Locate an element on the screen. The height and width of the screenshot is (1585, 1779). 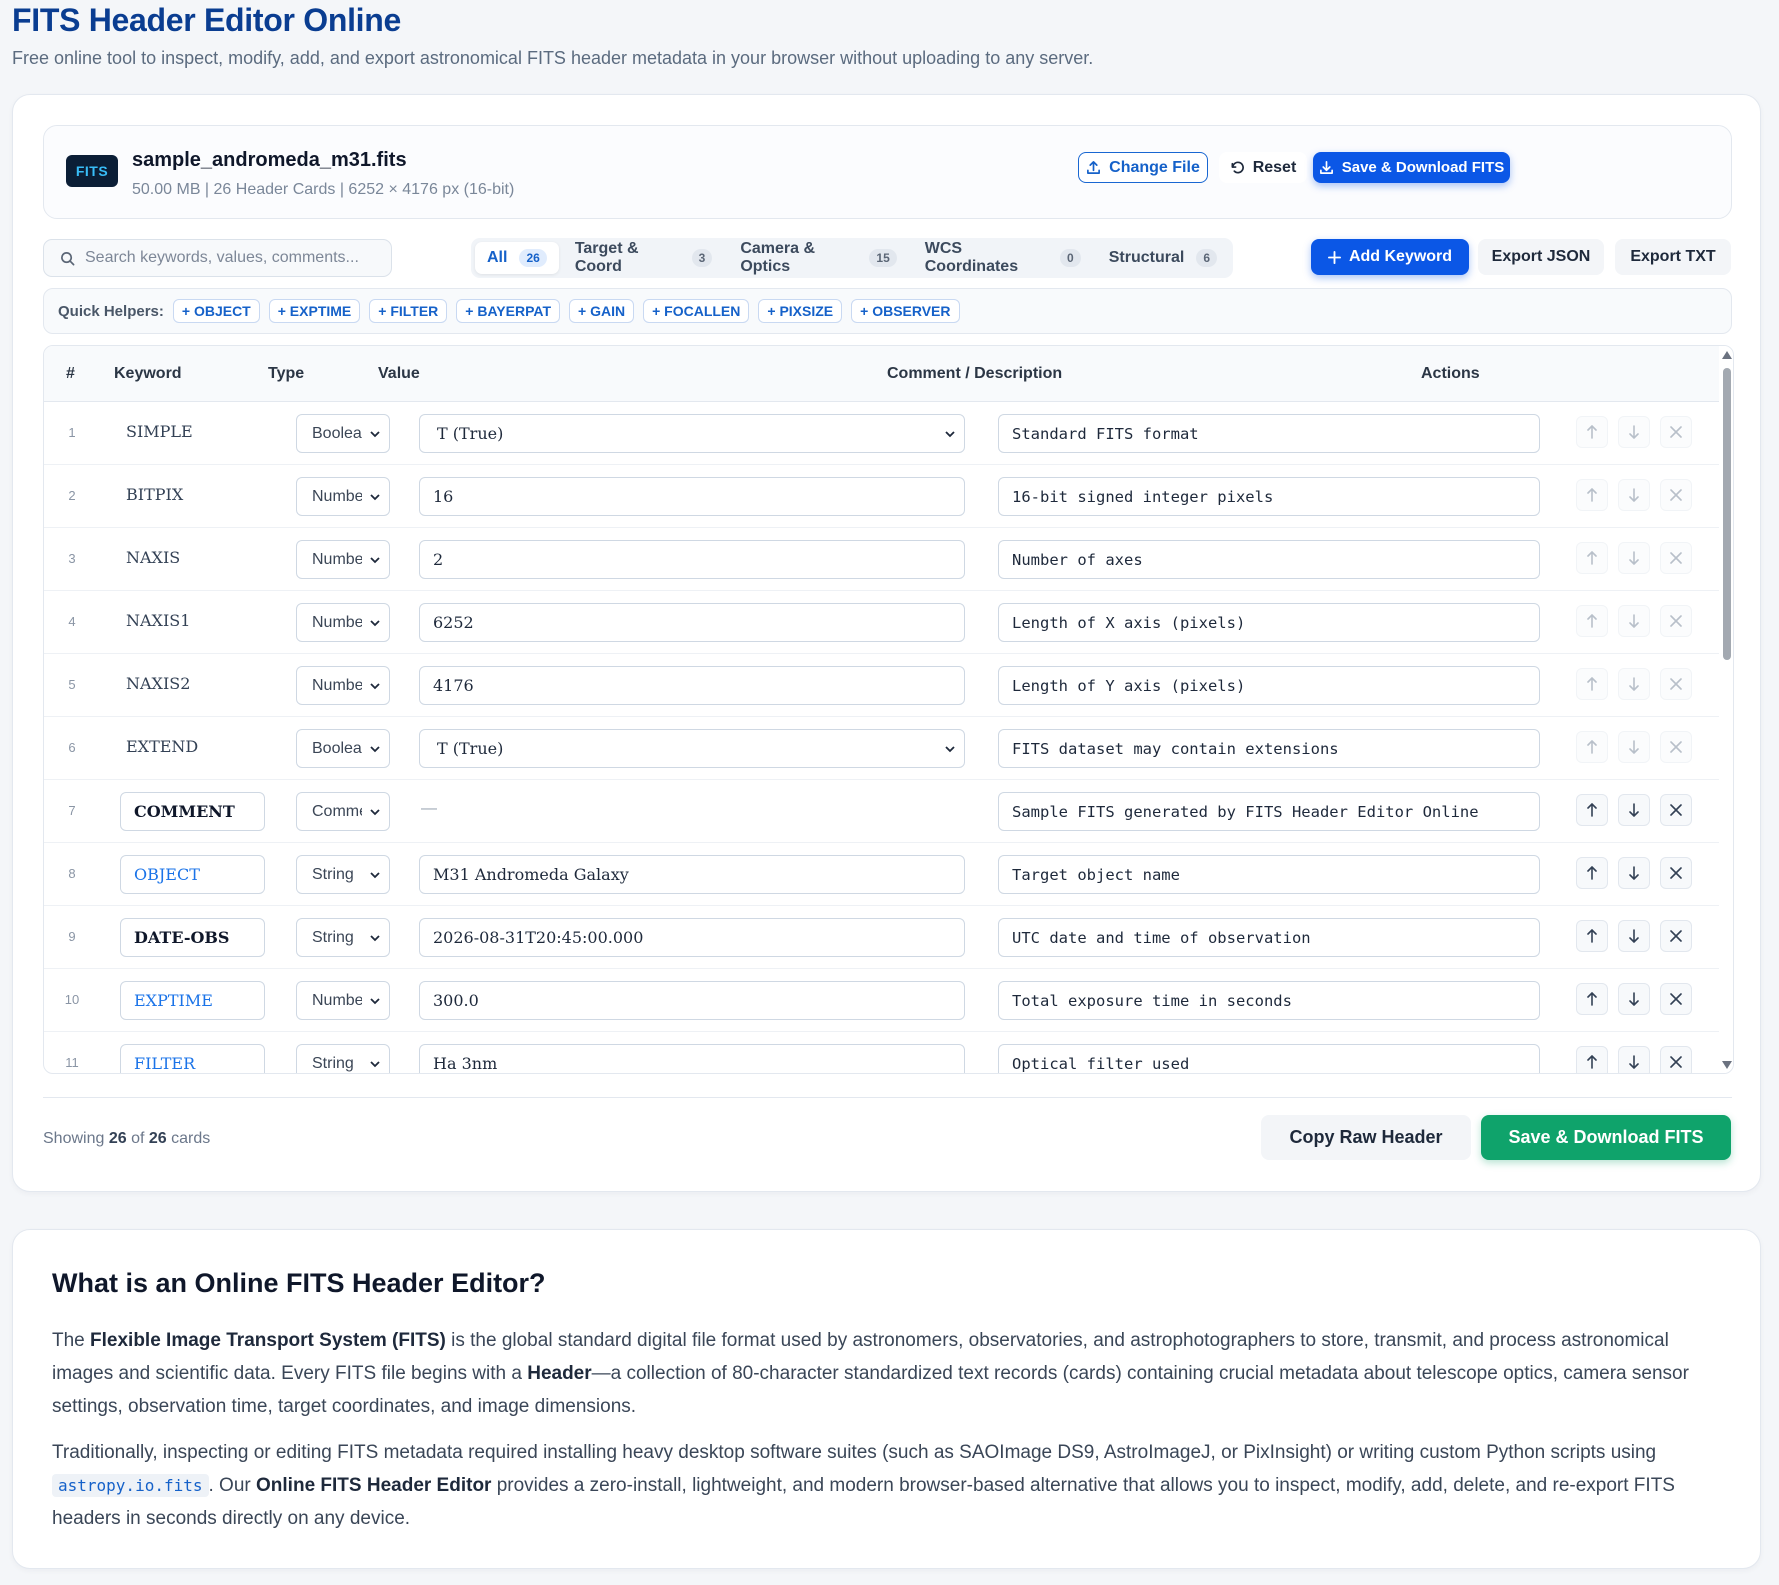
scrollbar-thumb is located at coordinates (1727, 514).